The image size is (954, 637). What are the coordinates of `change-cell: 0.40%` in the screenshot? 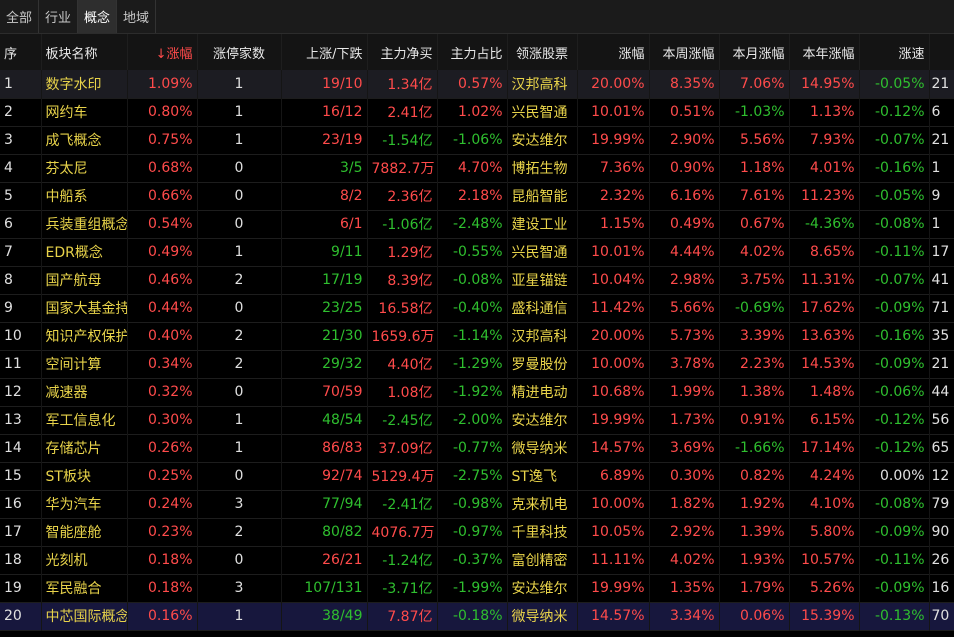 It's located at (162, 336).